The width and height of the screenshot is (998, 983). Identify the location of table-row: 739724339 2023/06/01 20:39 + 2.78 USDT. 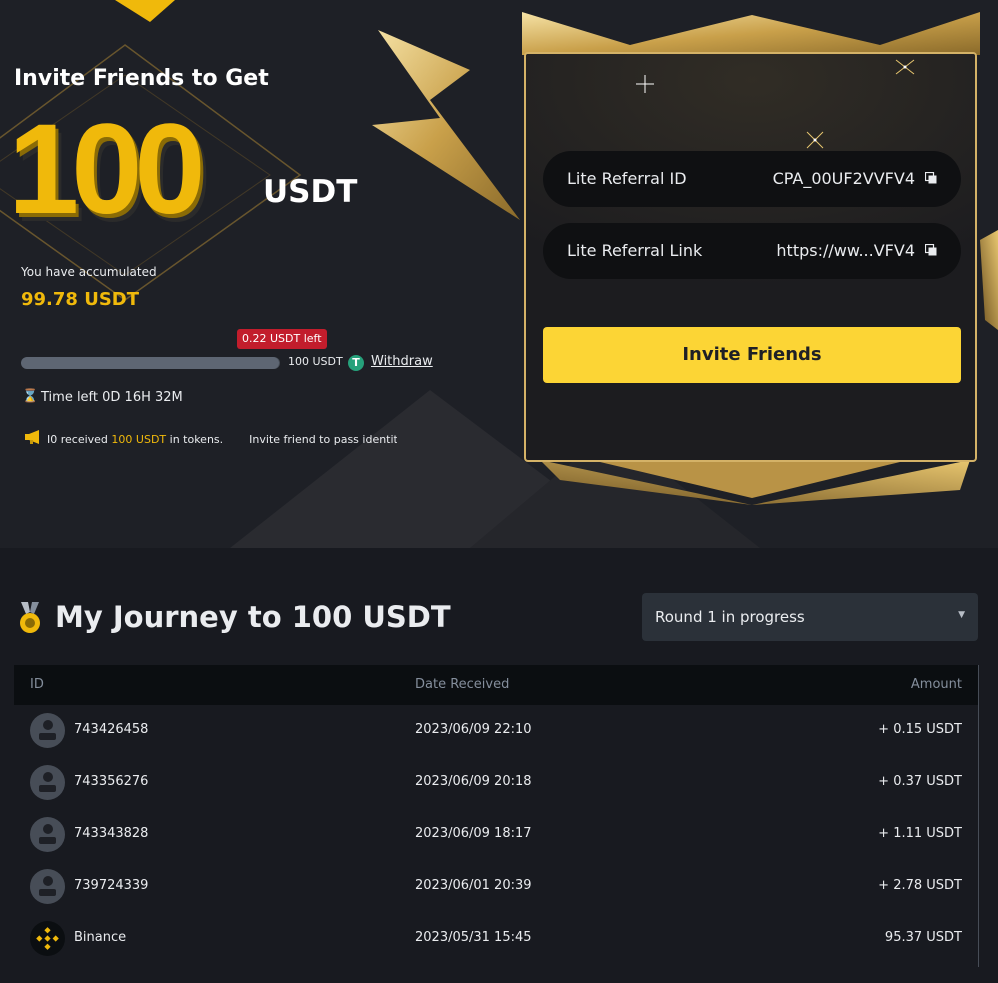
(496, 887).